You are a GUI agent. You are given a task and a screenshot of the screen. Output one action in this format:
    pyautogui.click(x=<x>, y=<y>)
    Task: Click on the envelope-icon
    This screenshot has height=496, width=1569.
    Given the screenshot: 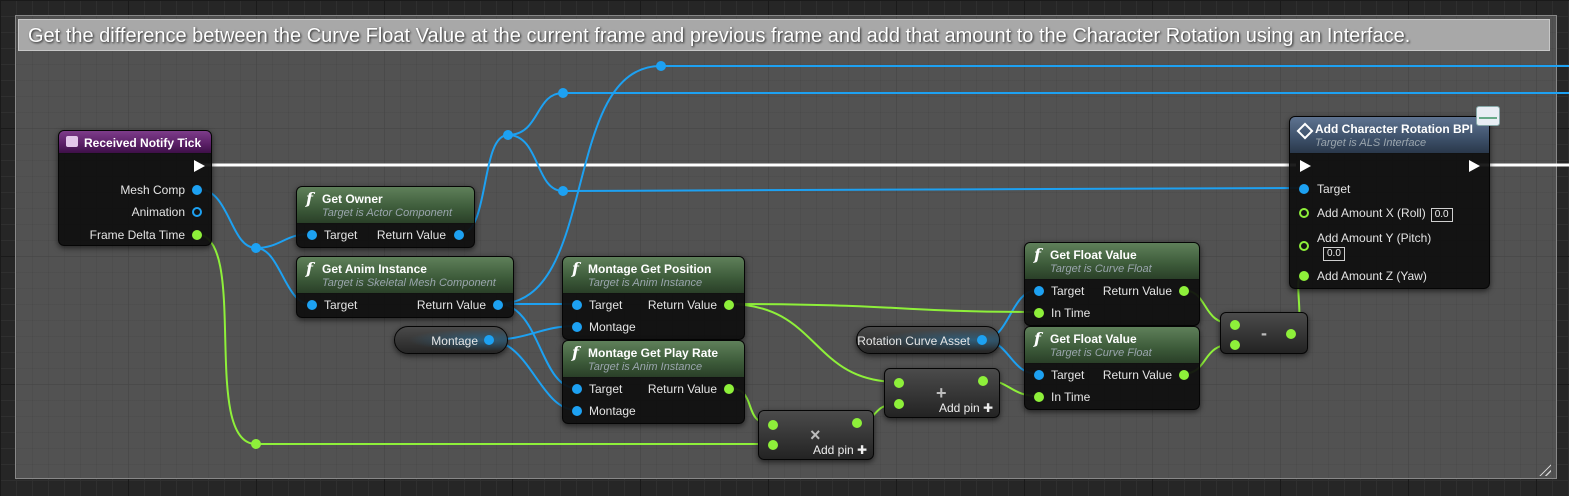 What is the action you would take?
    pyautogui.click(x=1488, y=116)
    